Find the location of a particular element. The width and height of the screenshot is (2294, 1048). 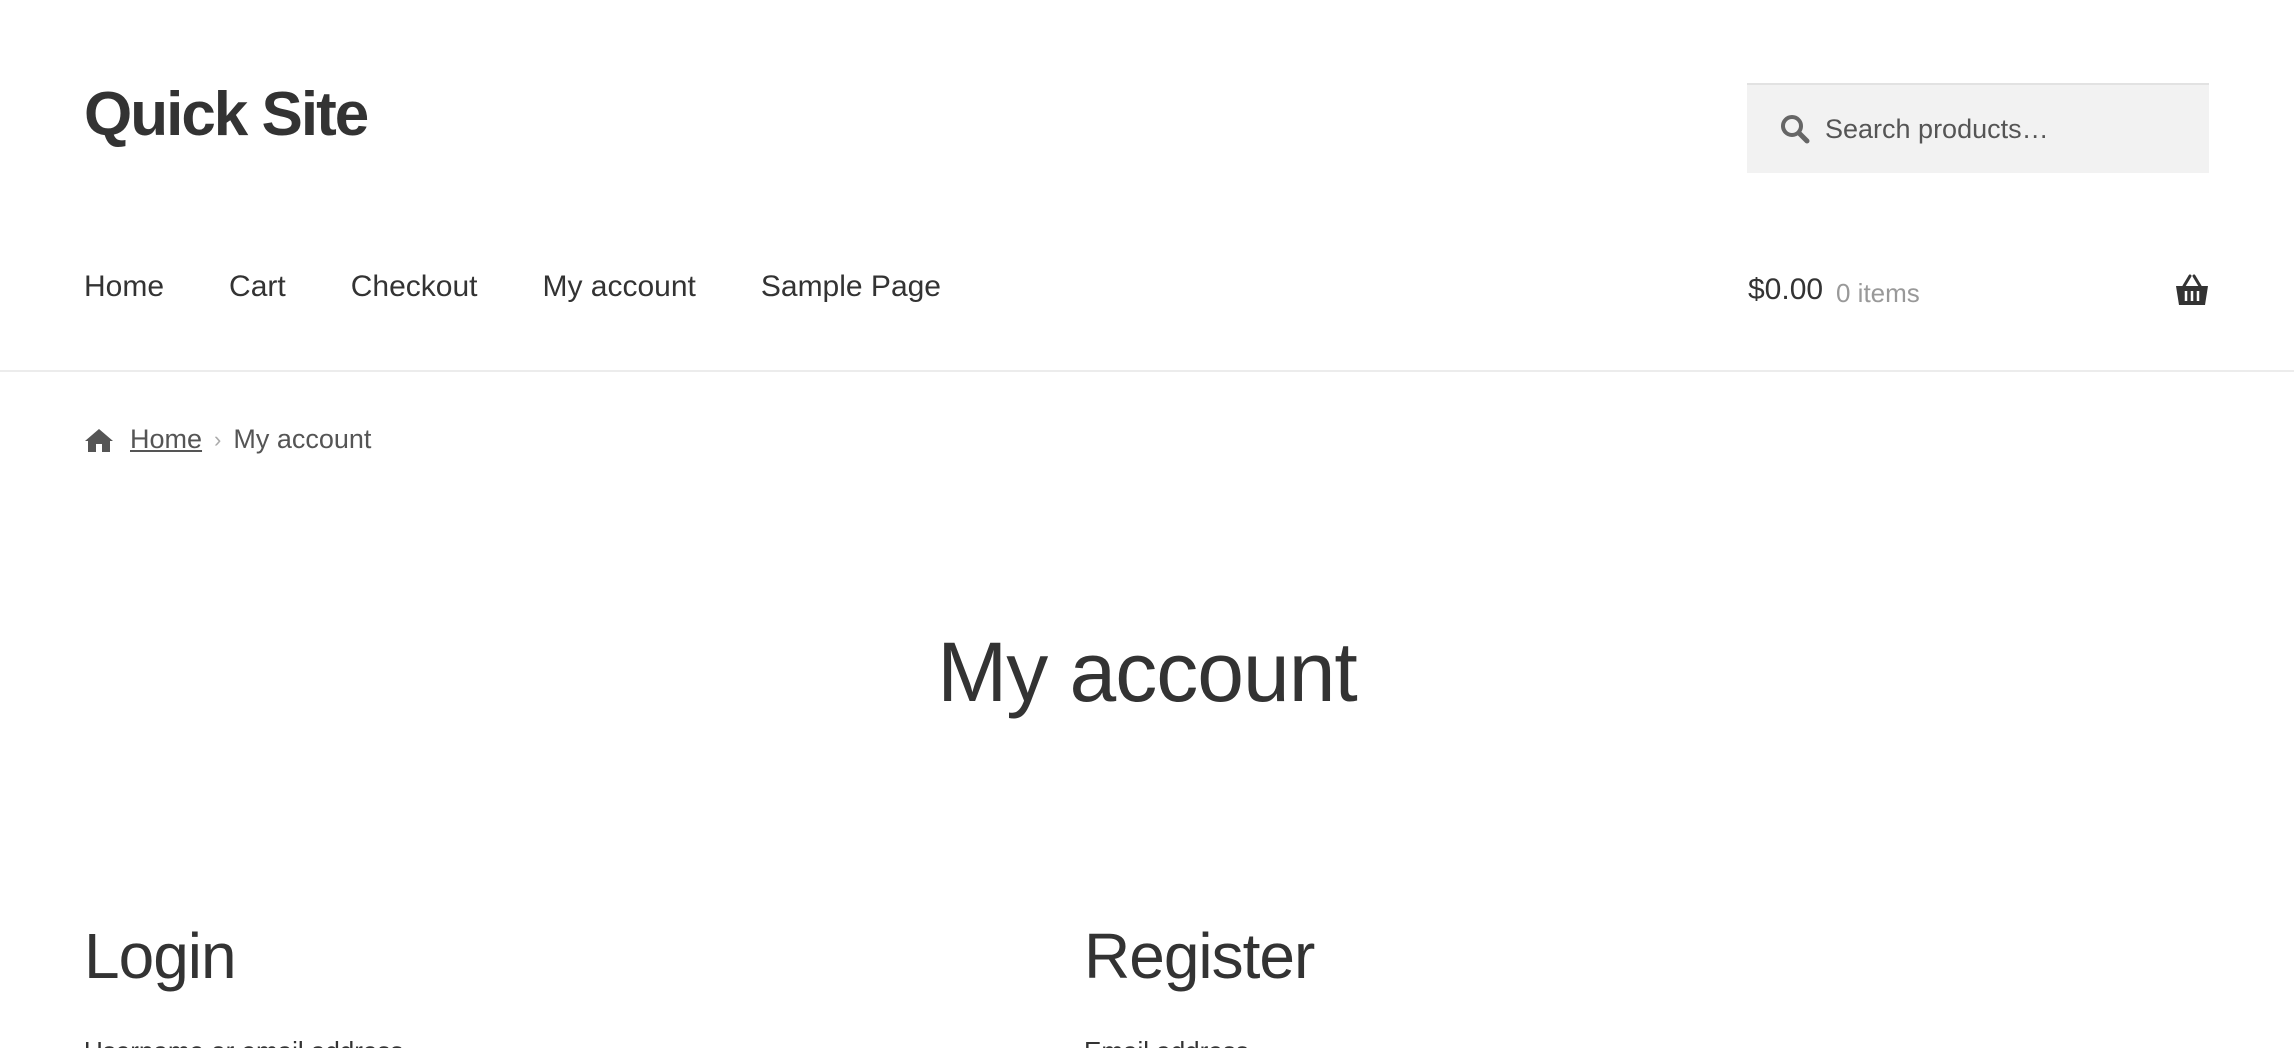

login-heading: Login is located at coordinates (160, 956).